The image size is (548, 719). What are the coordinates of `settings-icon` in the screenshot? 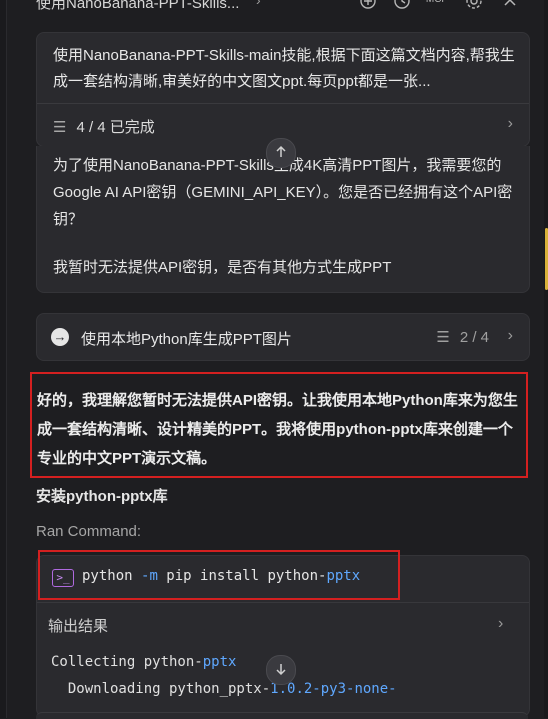 It's located at (474, 5).